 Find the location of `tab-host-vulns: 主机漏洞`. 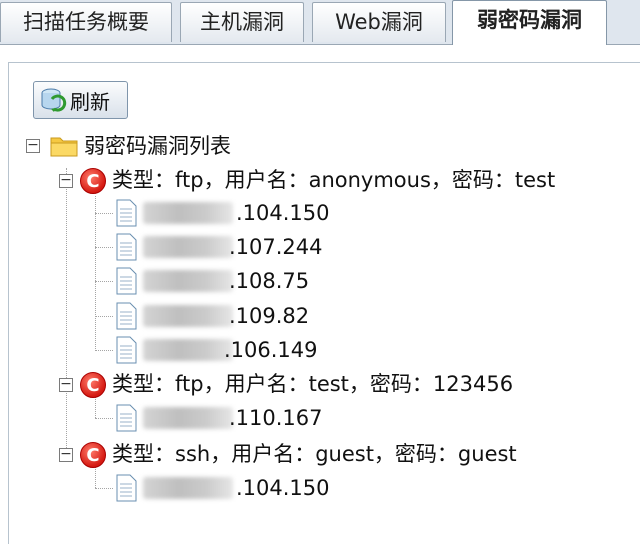

tab-host-vulns: 主机漏洞 is located at coordinates (242, 22).